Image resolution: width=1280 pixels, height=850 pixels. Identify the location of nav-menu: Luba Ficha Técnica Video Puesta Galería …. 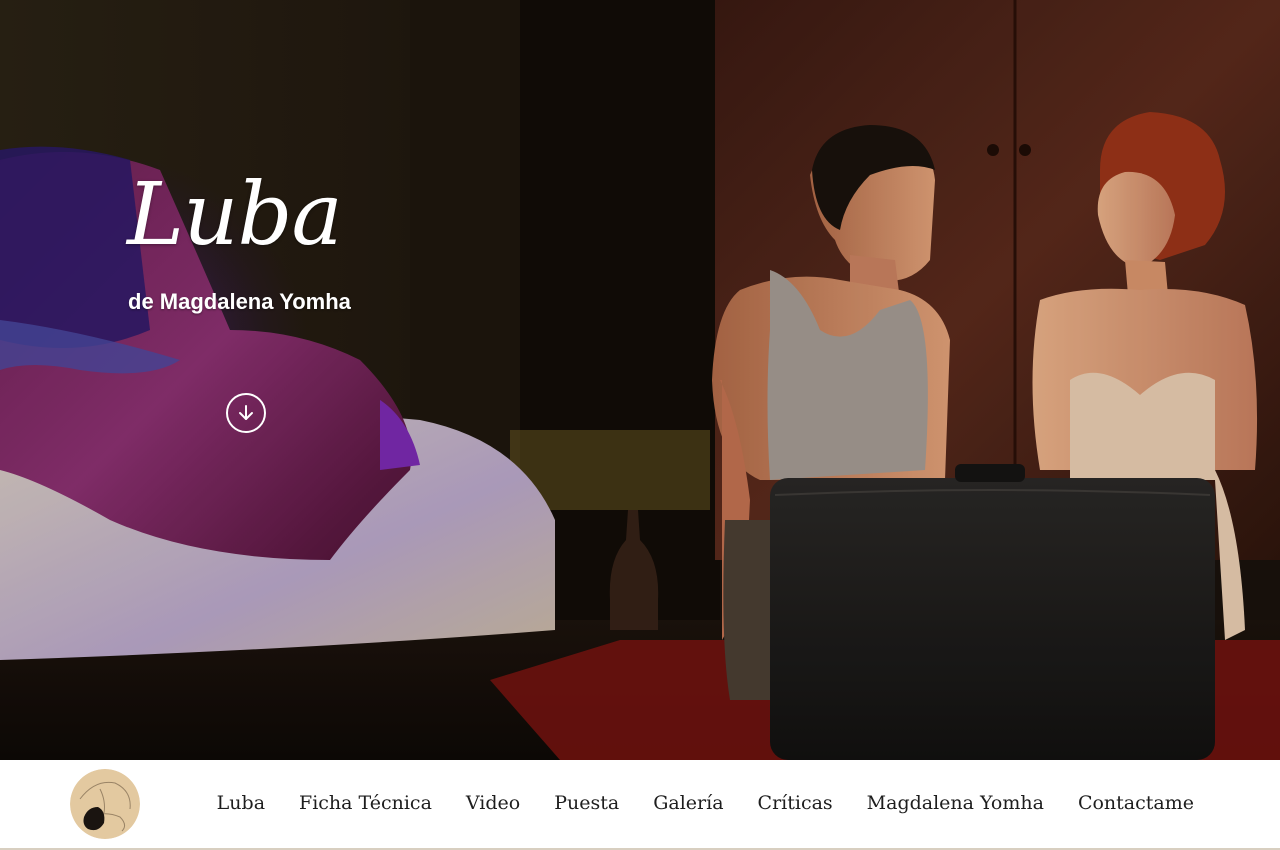
(705, 803).